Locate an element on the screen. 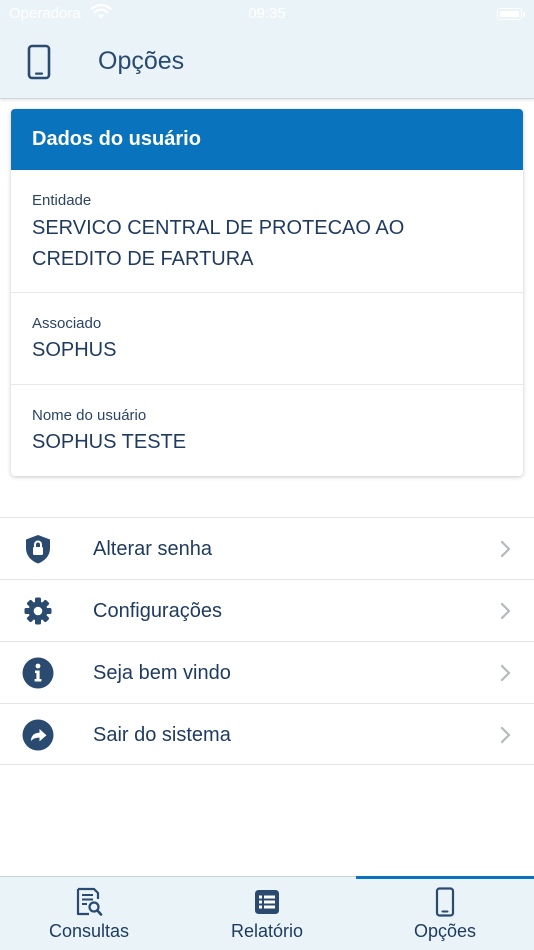 The width and height of the screenshot is (534, 950). tab-label: Opções is located at coordinates (445, 931).